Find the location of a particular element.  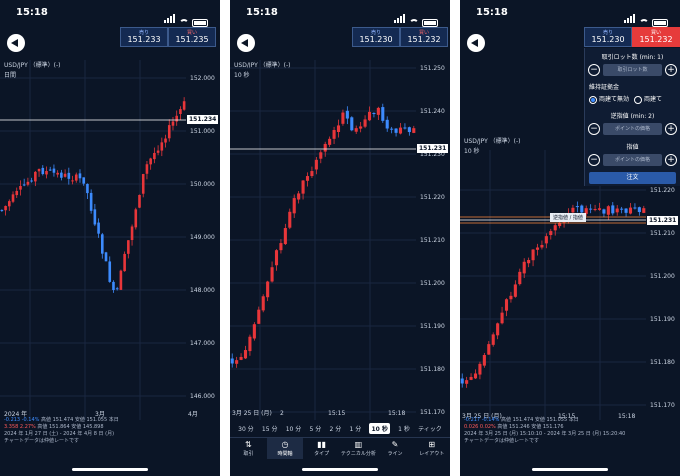

timeframe-option: 5 分 is located at coordinates (316, 428).